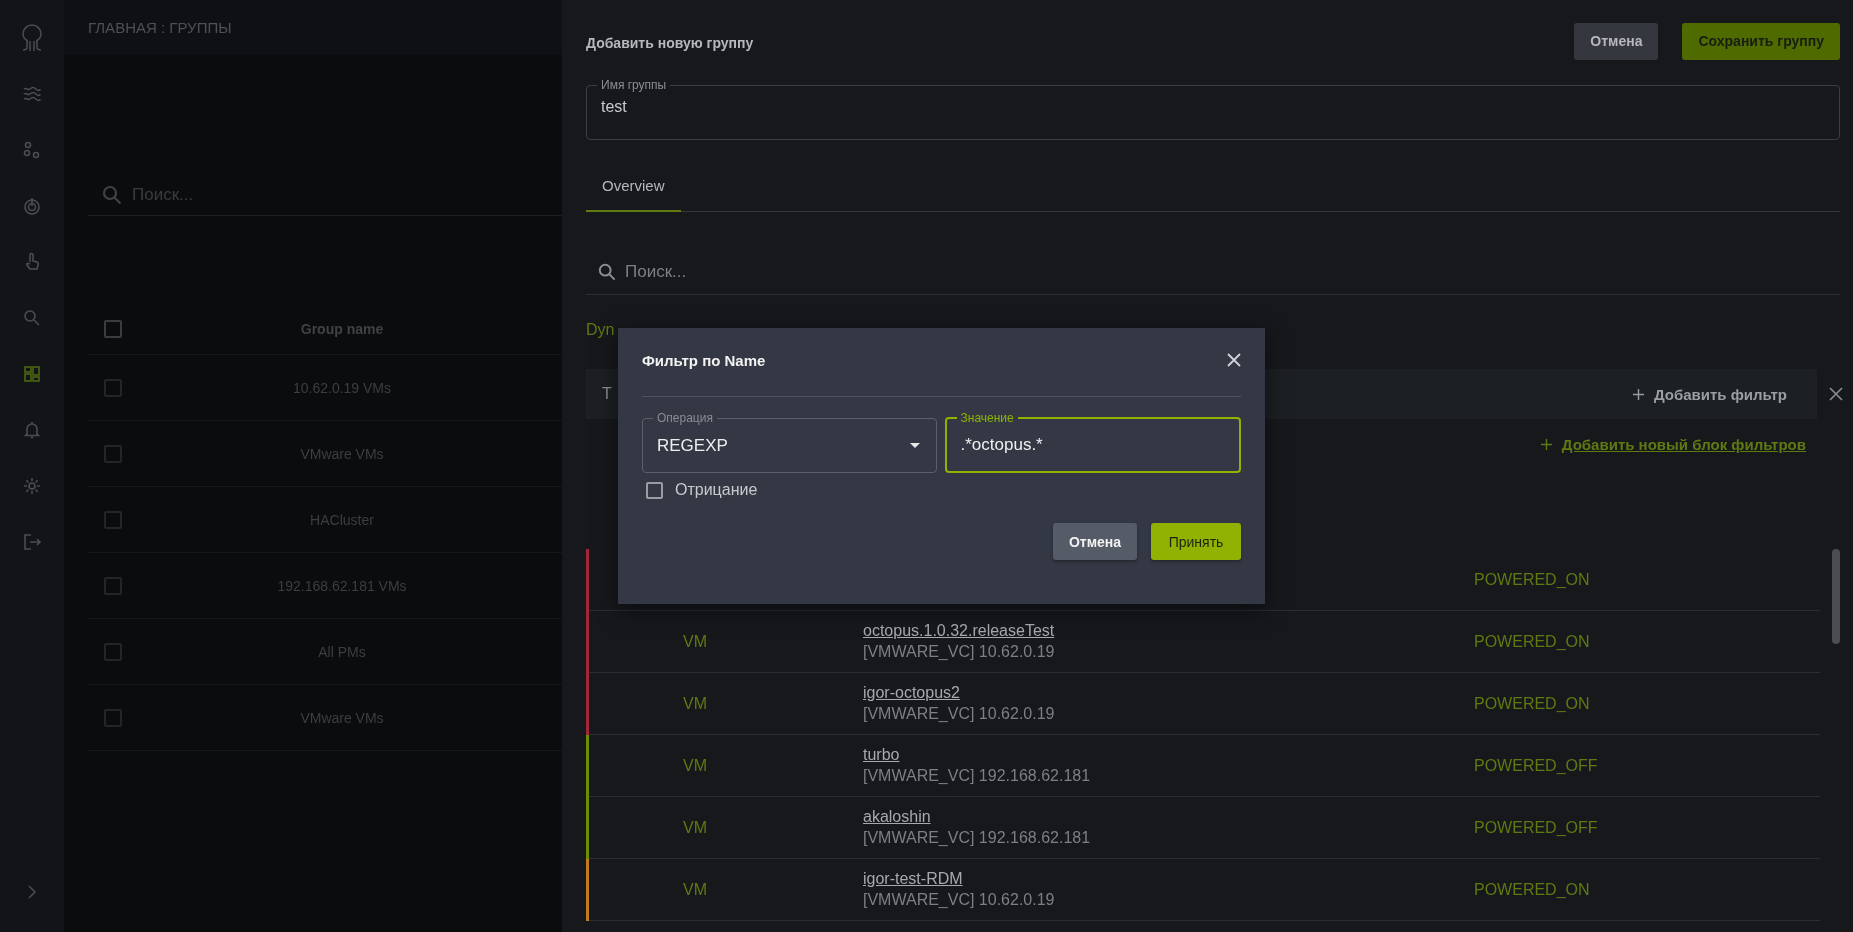 The height and width of the screenshot is (932, 1853). Describe the element at coordinates (1168, 879) in the screenshot. I see `vm-link: igor-test-RDM` at that location.